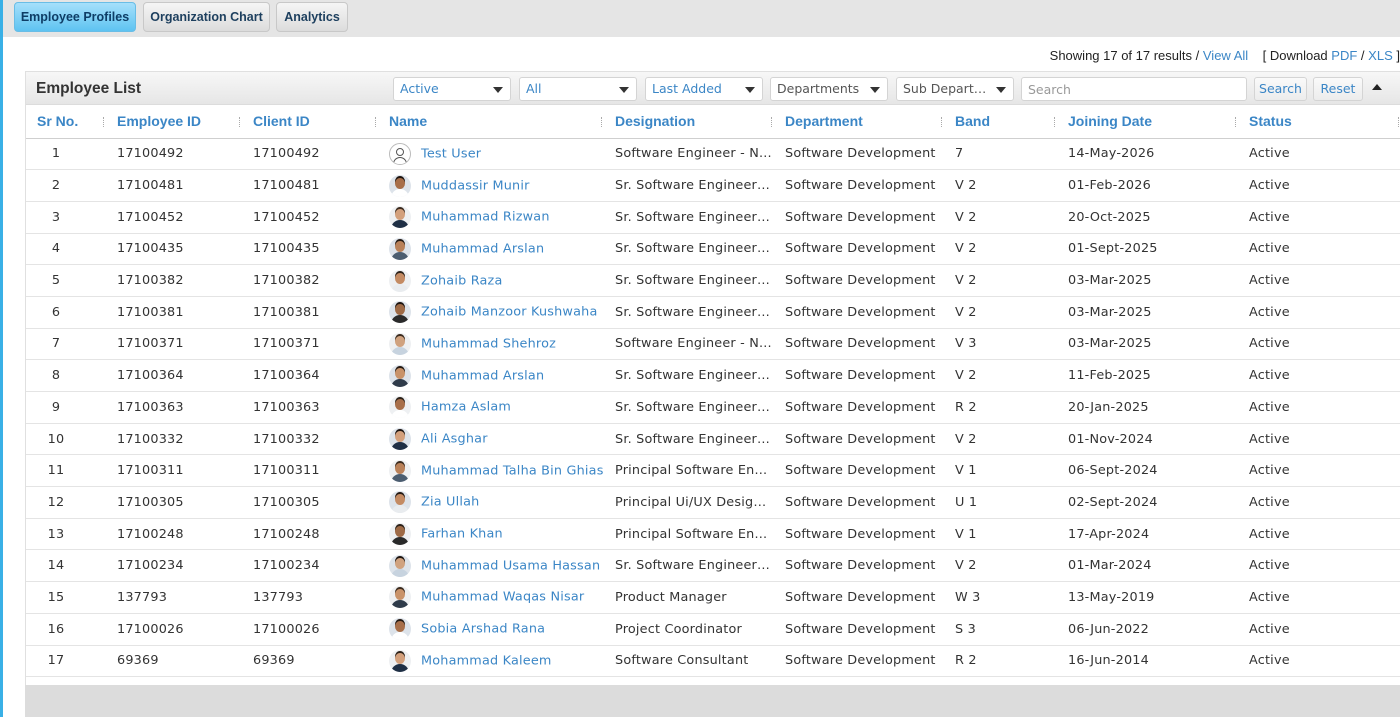 The width and height of the screenshot is (1400, 717). Describe the element at coordinates (1147, 122) in the screenshot. I see `column-header: Joining Date` at that location.